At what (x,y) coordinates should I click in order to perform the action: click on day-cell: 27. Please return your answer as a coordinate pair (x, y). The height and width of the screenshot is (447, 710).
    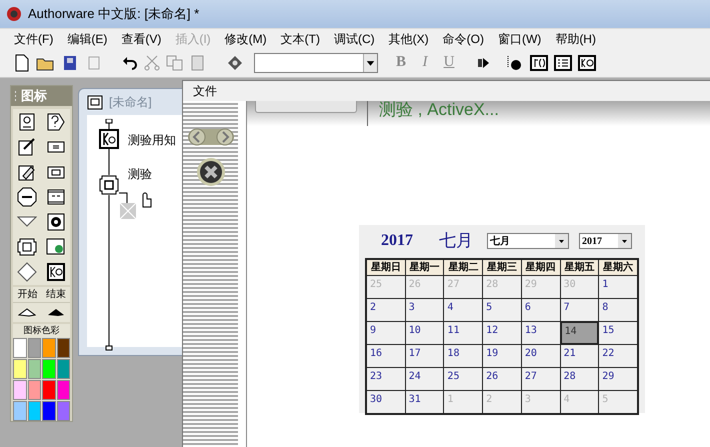
    Looking at the image, I should click on (541, 379).